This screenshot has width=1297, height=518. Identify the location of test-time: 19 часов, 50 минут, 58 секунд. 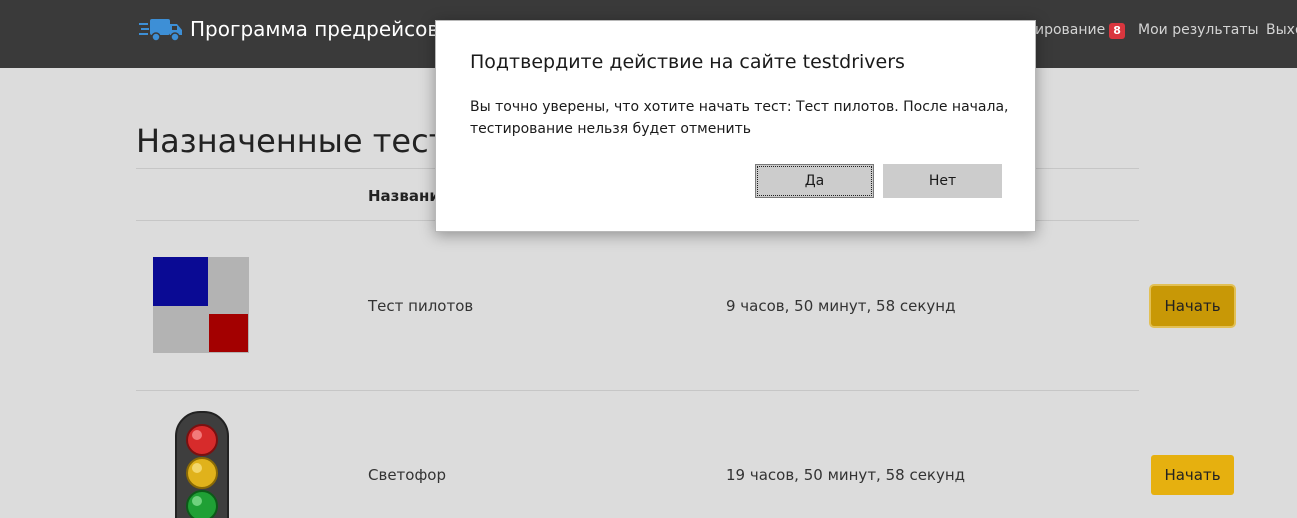
(846, 475).